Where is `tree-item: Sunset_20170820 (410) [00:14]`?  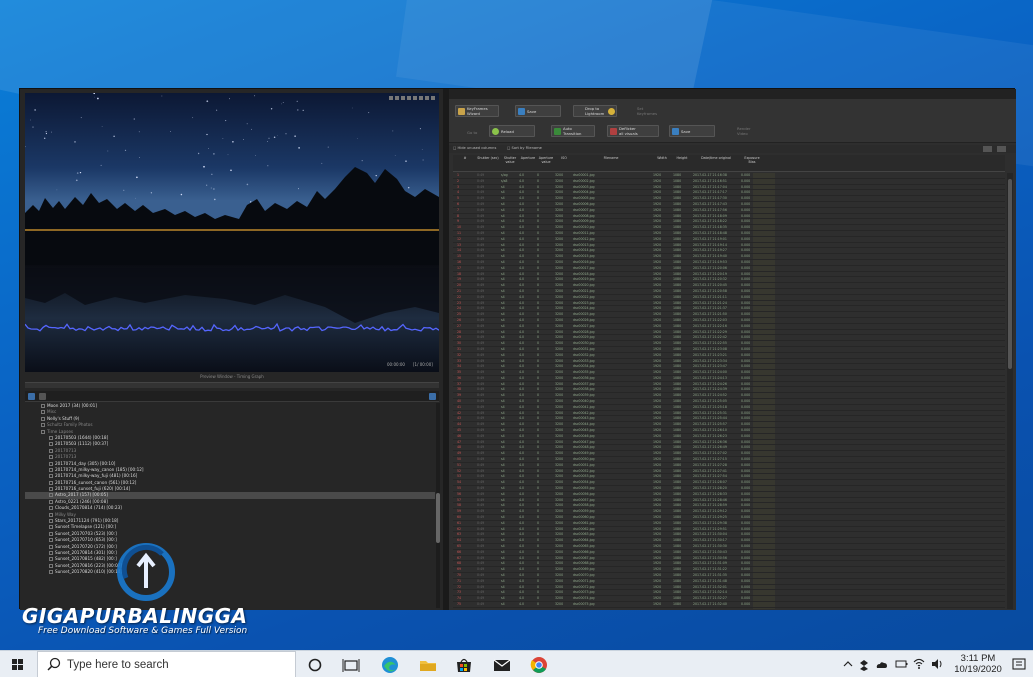
tree-item: Sunset_20170820 (410) [00:14] is located at coordinates (230, 572).